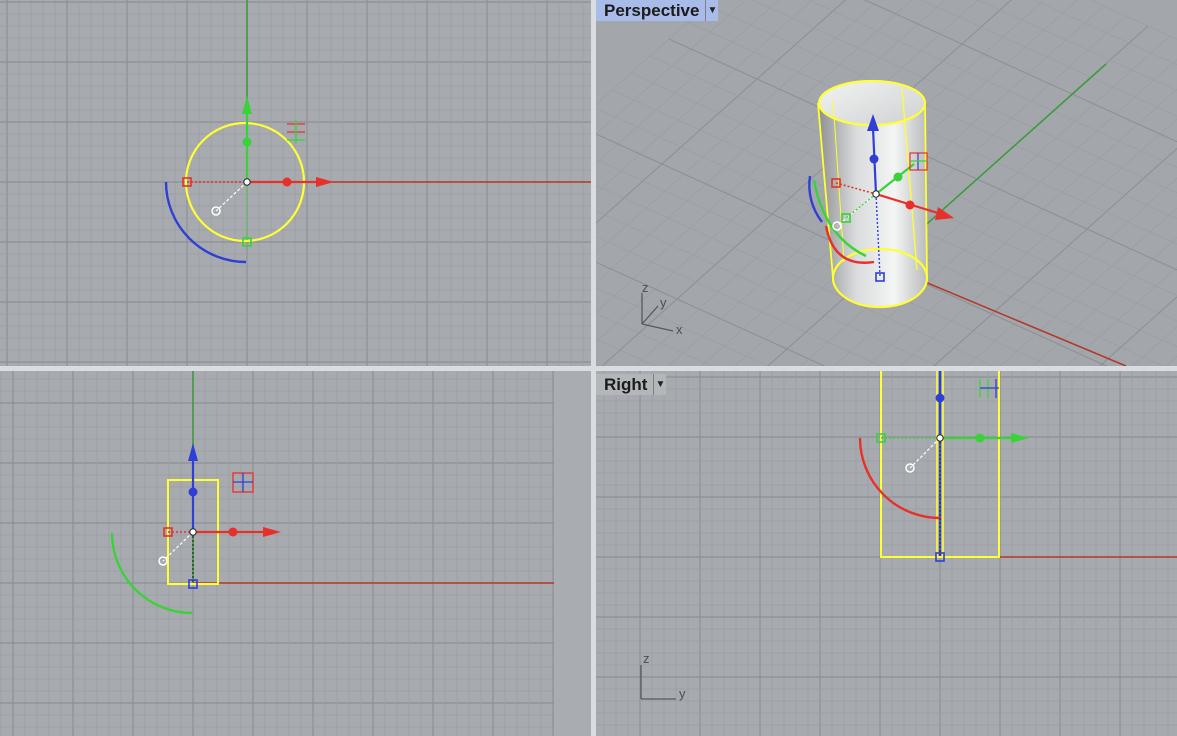  I want to click on viewport-title-tab: Right ▼, so click(631, 384).